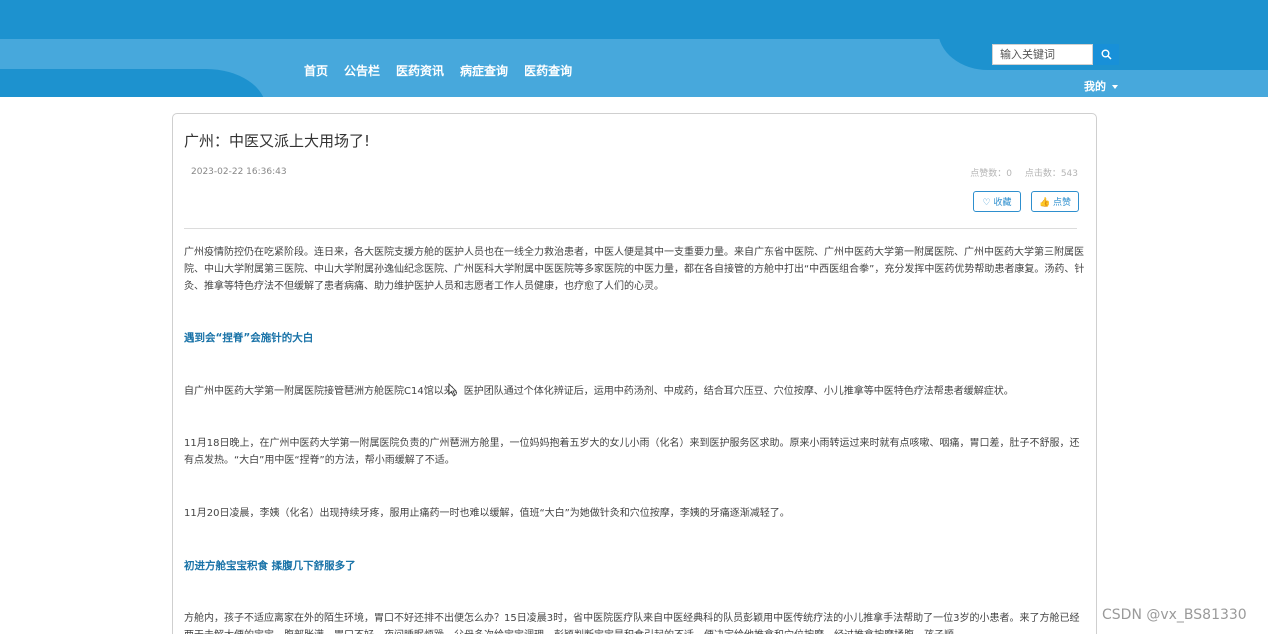  What do you see at coordinates (133, 83) in the screenshot?
I see `header-wave-left` at bounding box center [133, 83].